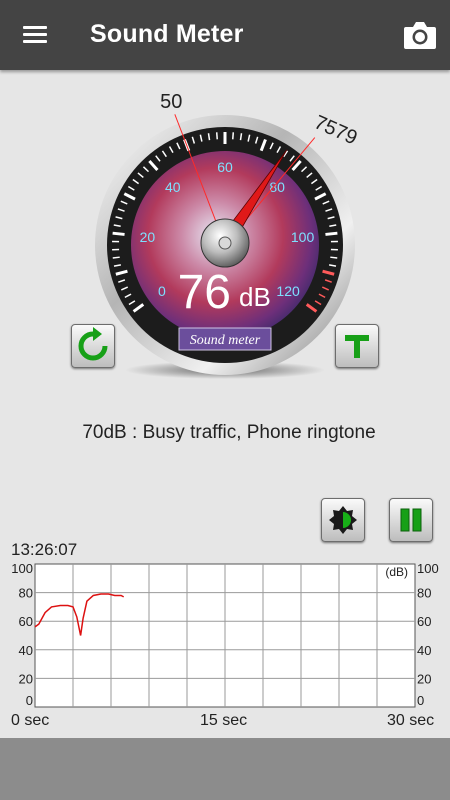 The width and height of the screenshot is (450, 800). Describe the element at coordinates (26, 621) in the screenshot. I see `y-tick-left: 60` at that location.